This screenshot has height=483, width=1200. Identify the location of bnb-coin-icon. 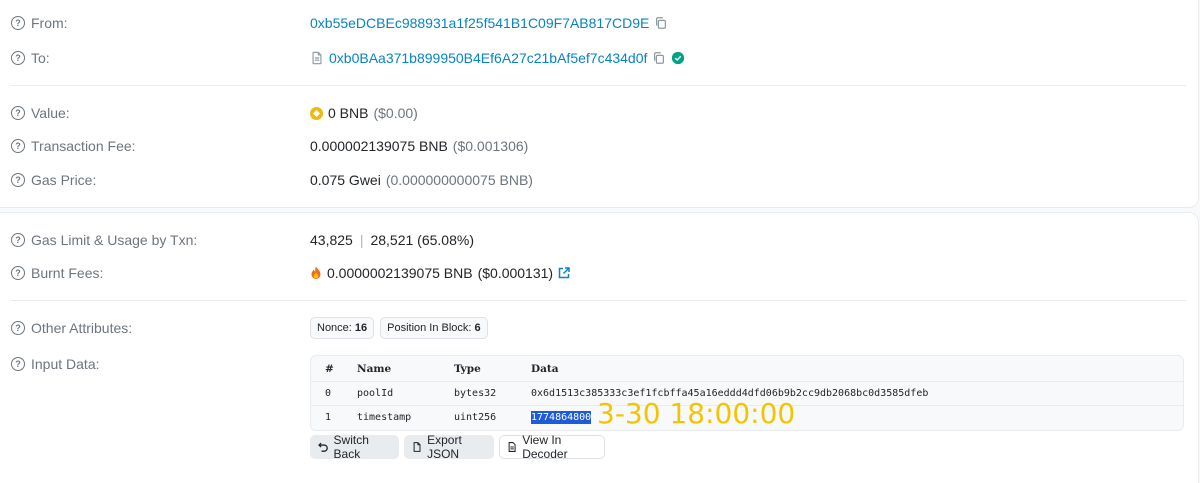
(316, 113).